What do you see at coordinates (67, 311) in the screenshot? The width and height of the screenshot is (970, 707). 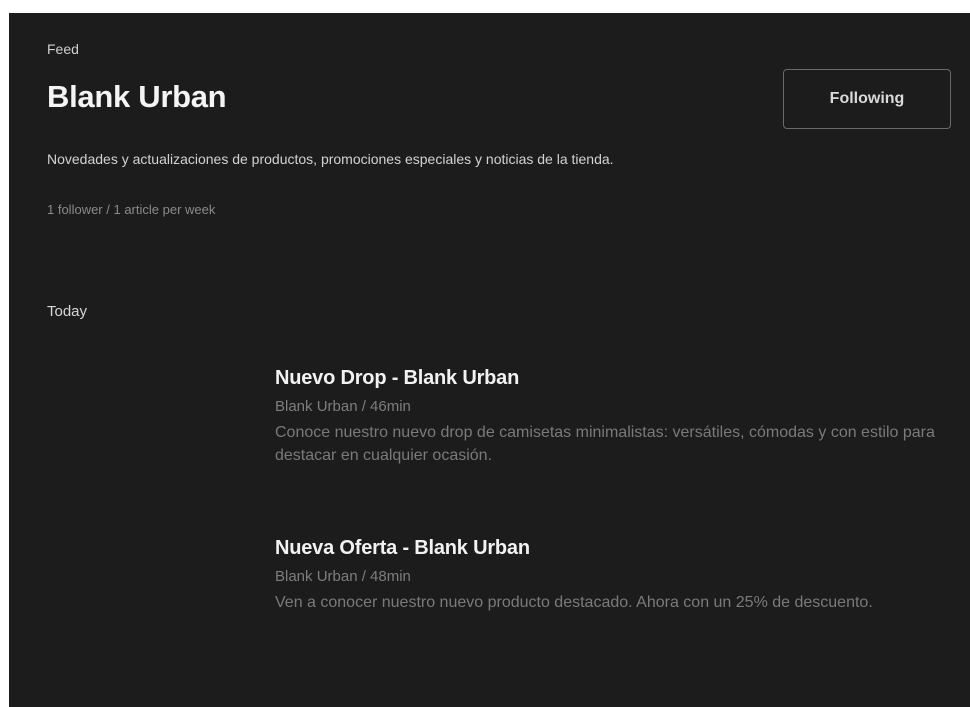 I see `section-heading-today: Today` at bounding box center [67, 311].